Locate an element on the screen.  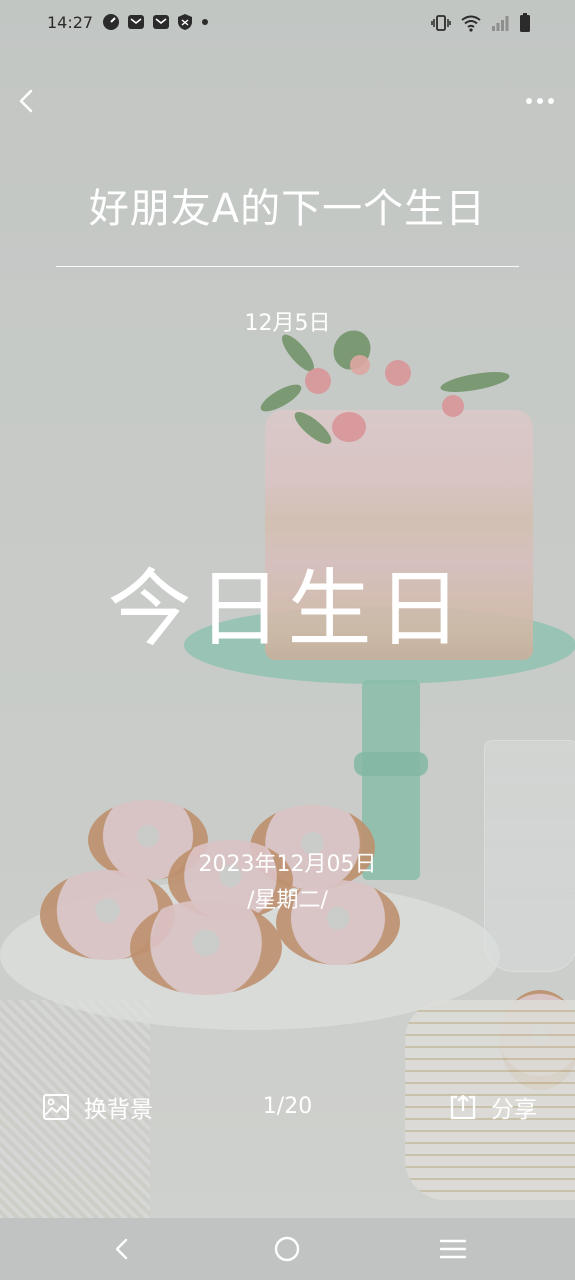
system-nav-bar is located at coordinates (287, 1249).